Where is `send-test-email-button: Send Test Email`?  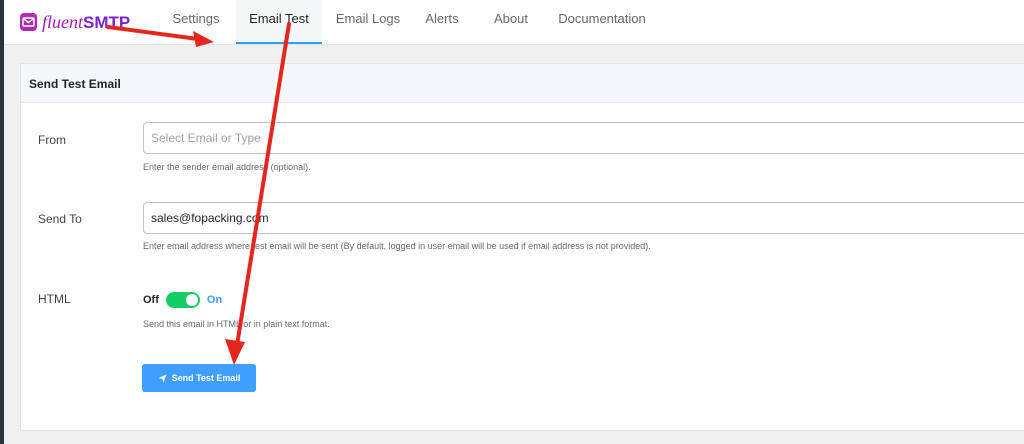
send-test-email-button: Send Test Email is located at coordinates (199, 378).